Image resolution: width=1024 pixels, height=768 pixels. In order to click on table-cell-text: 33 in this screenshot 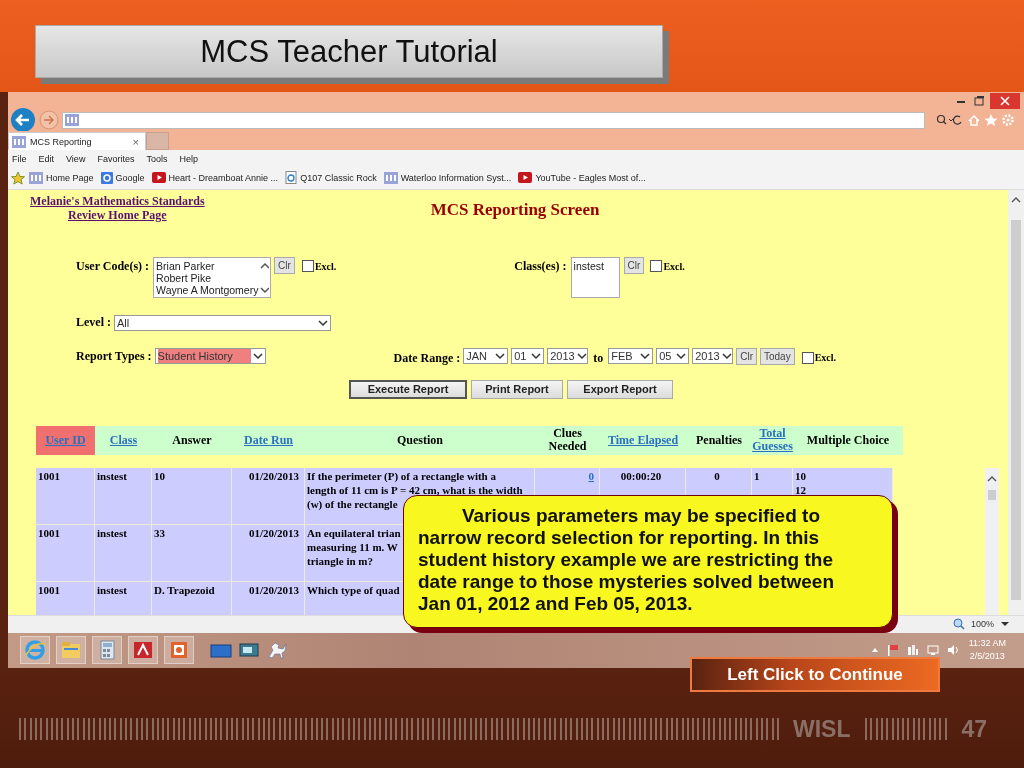, I will do `click(159, 532)`.